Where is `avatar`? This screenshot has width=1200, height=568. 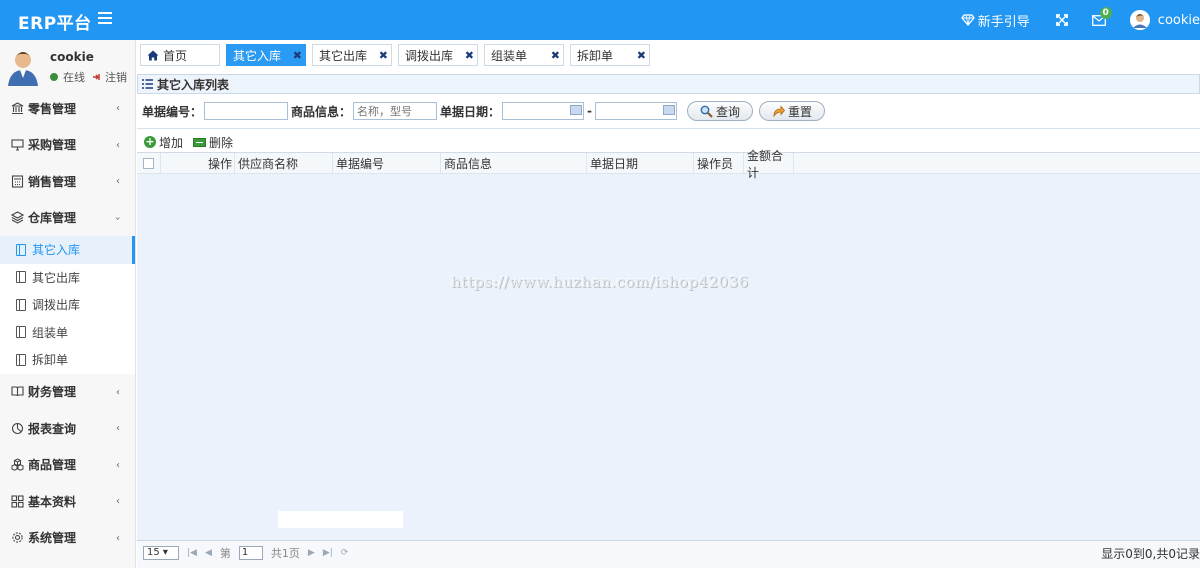 avatar is located at coordinates (1139, 20).